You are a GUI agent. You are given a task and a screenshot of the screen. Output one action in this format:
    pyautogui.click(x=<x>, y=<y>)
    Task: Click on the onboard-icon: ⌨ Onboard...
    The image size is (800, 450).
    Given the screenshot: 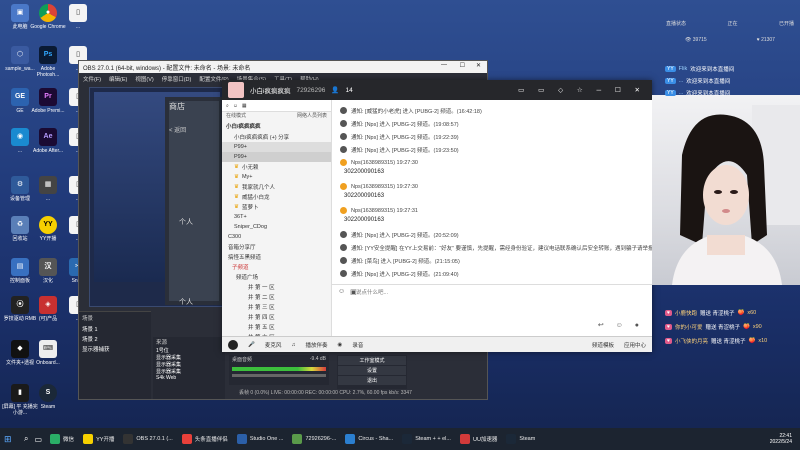 What is the action you would take?
    pyautogui.click(x=48, y=353)
    